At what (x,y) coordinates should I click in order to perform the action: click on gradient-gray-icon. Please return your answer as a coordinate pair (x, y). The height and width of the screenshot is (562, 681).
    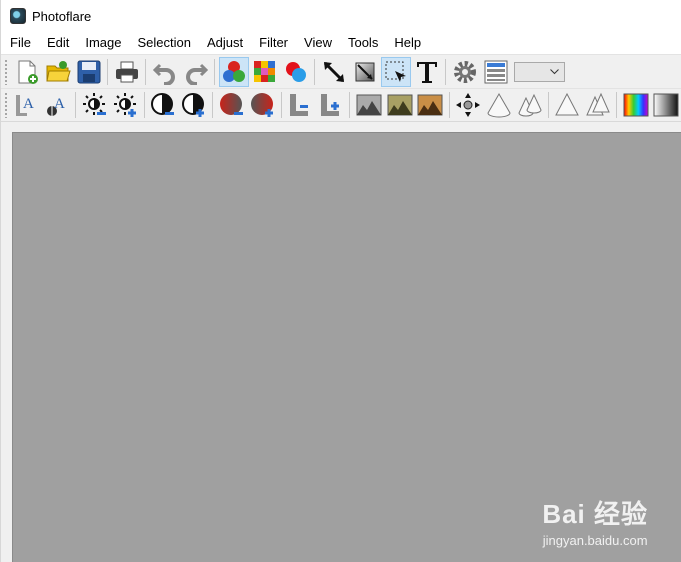
    Looking at the image, I should click on (666, 105).